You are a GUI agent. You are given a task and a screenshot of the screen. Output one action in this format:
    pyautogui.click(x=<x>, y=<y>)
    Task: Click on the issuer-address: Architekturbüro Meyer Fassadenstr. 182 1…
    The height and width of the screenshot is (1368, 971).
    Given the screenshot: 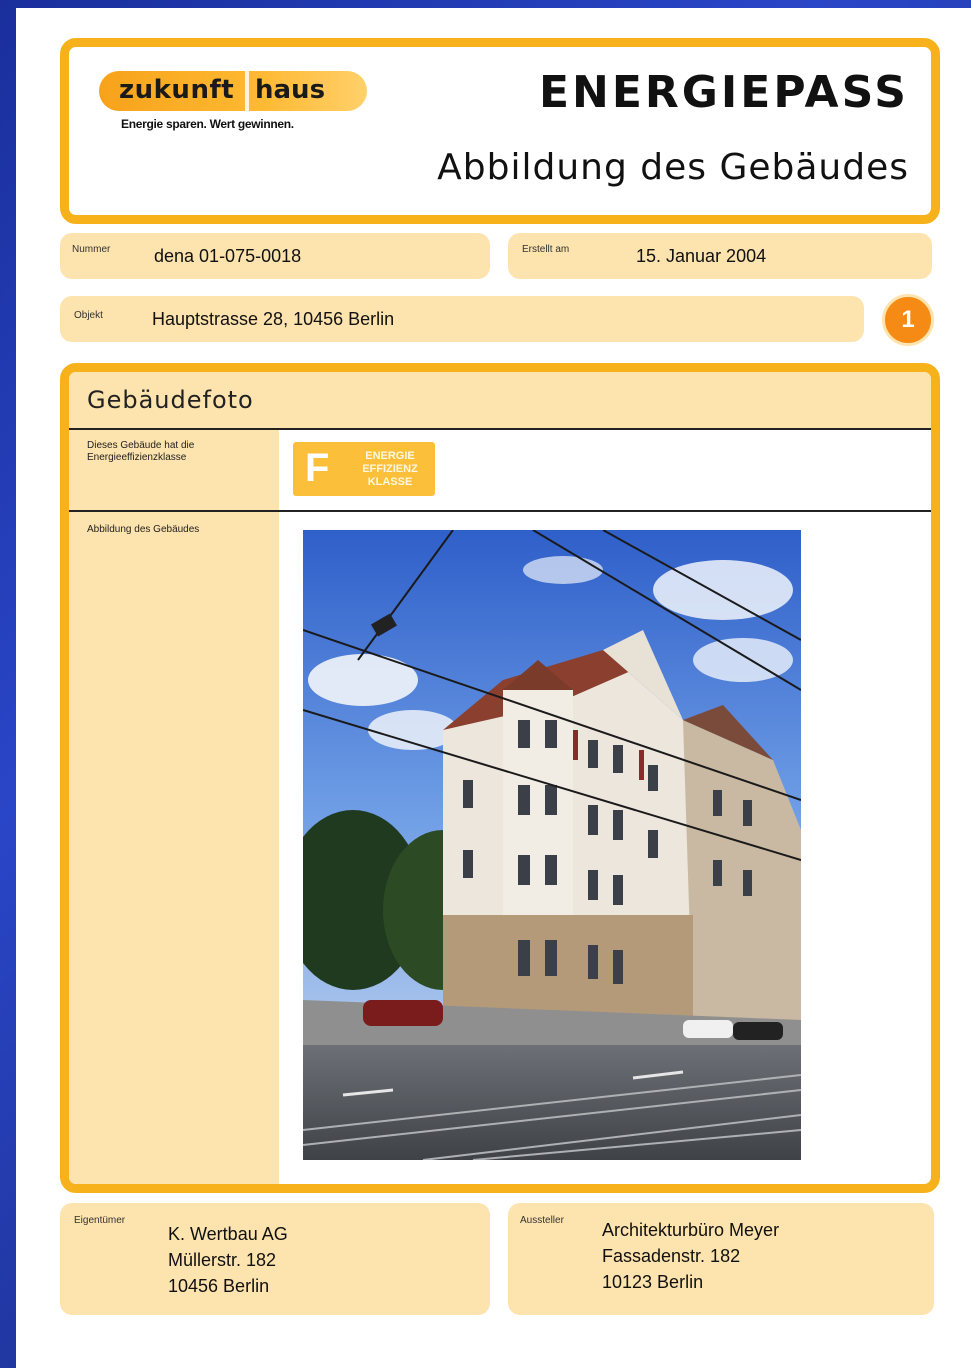 What is the action you would take?
    pyautogui.click(x=690, y=1256)
    